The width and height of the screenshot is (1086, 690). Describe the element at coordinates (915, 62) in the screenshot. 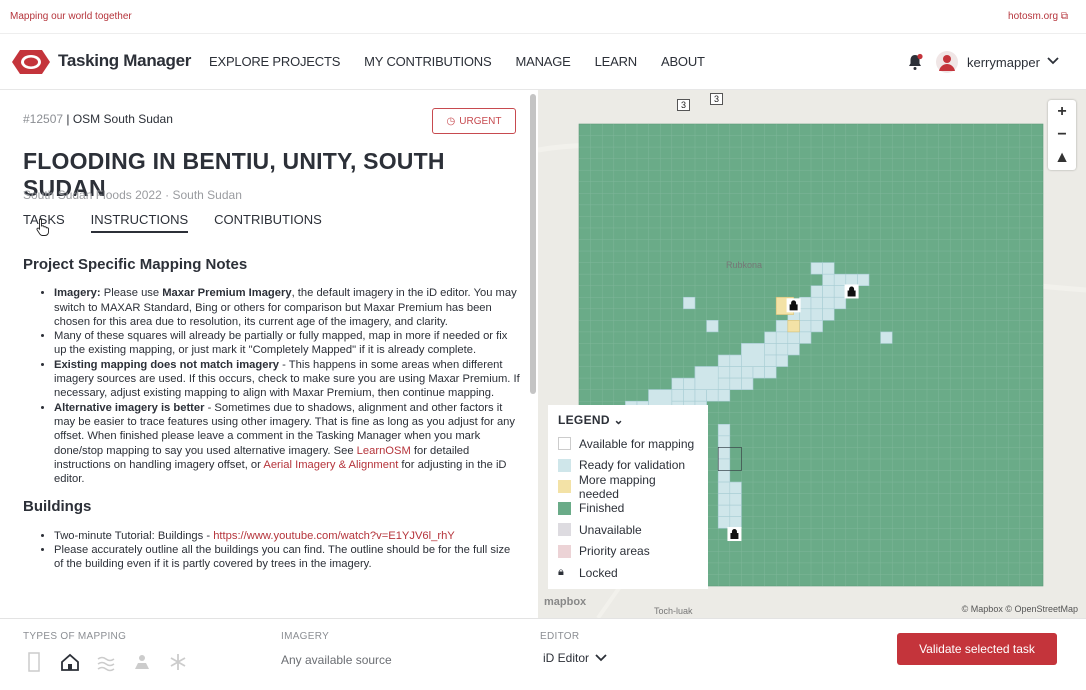

I see `bell-icon` at that location.